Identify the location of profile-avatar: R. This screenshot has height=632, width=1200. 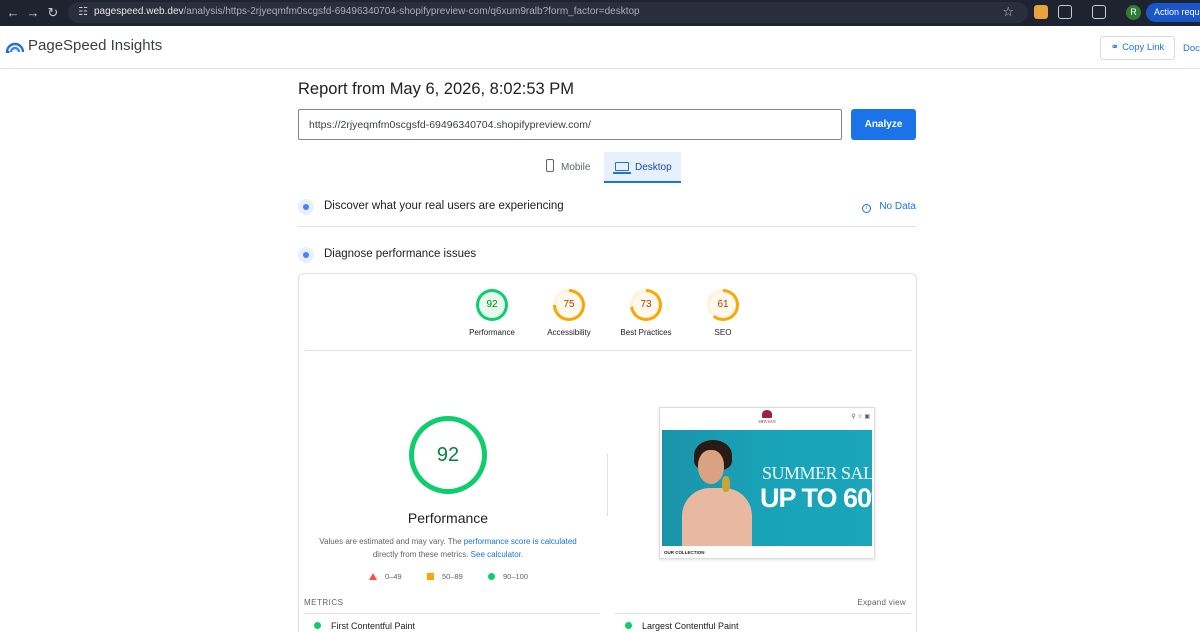
(1133, 12).